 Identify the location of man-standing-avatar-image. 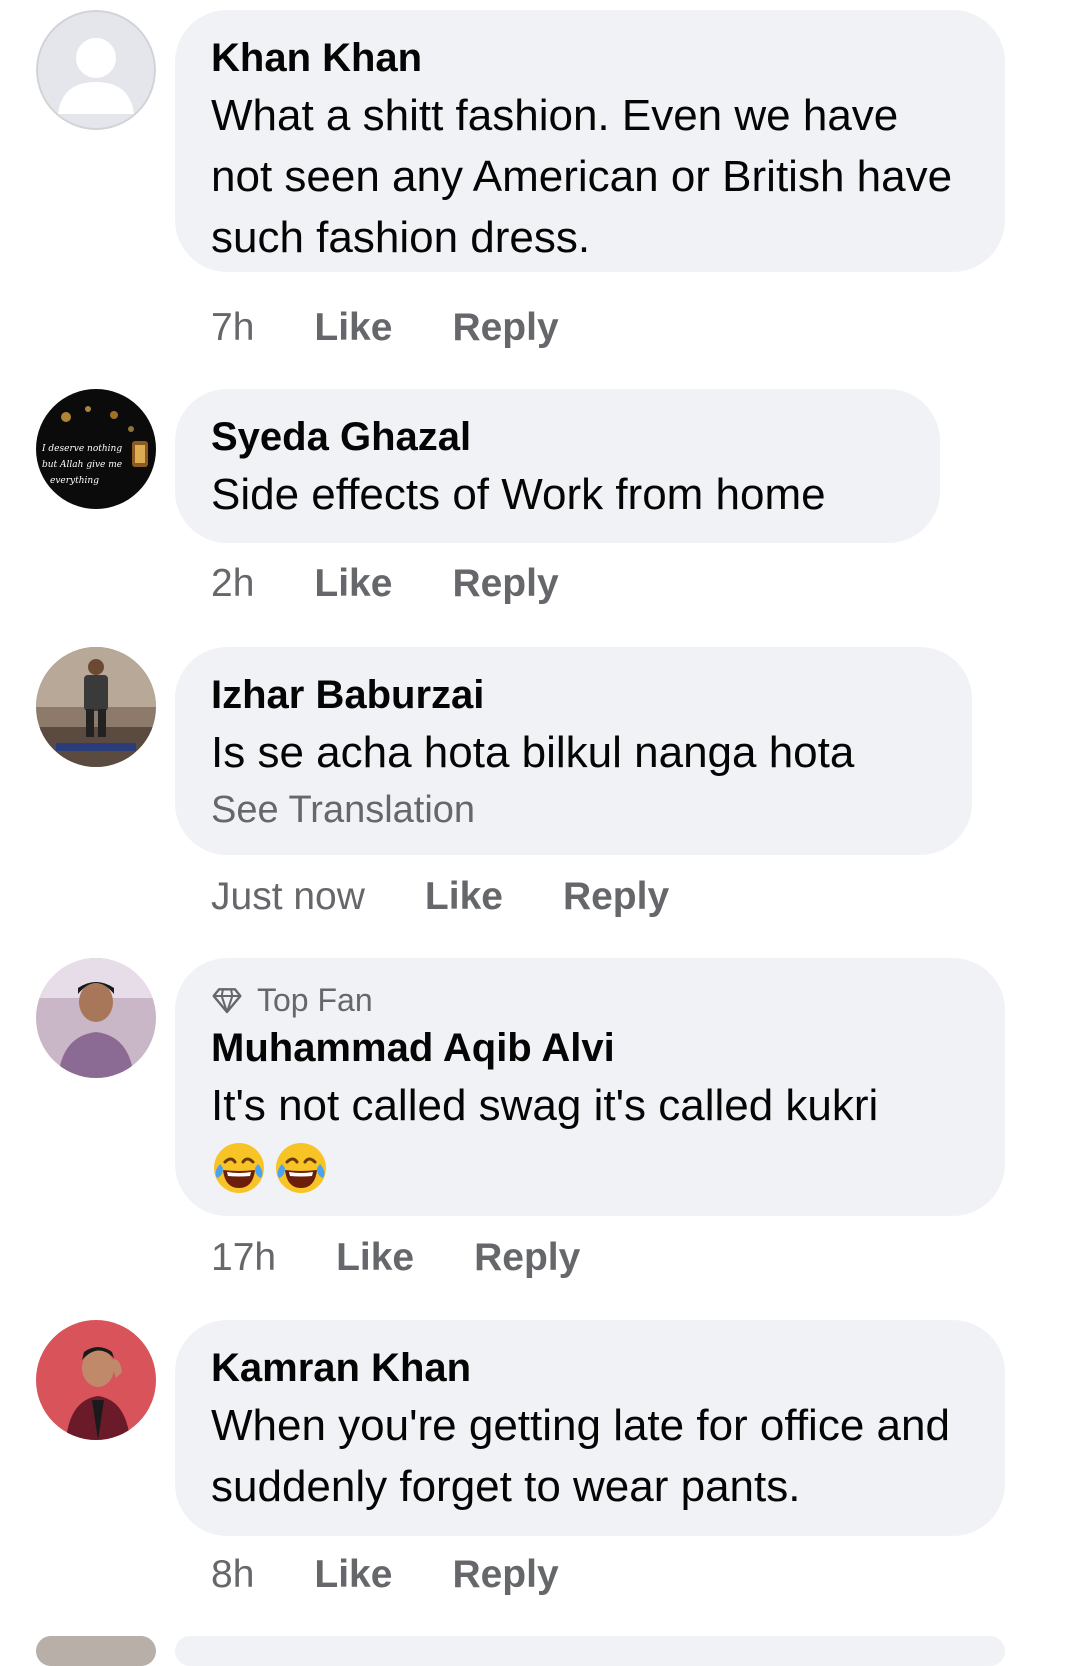
(96, 707).